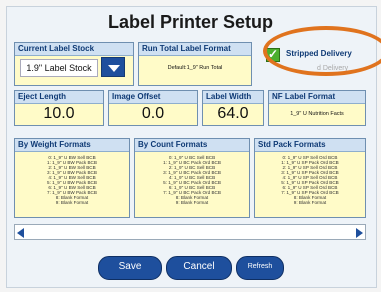  I want to click on by-count-formats-header: By Count Formats, so click(192, 145).